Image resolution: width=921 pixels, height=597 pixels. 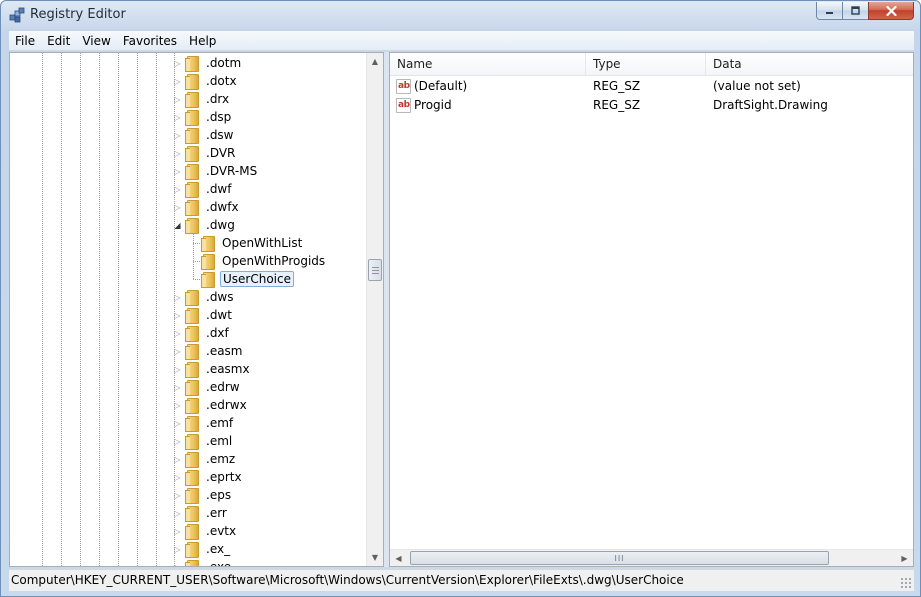 I want to click on value-data: (value not set), so click(x=757, y=86).